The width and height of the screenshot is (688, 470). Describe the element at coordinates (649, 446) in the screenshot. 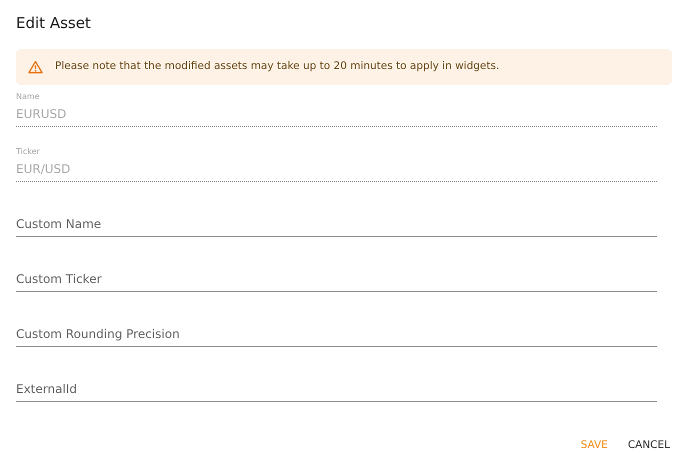

I see `cancel-button: CANCEL` at that location.